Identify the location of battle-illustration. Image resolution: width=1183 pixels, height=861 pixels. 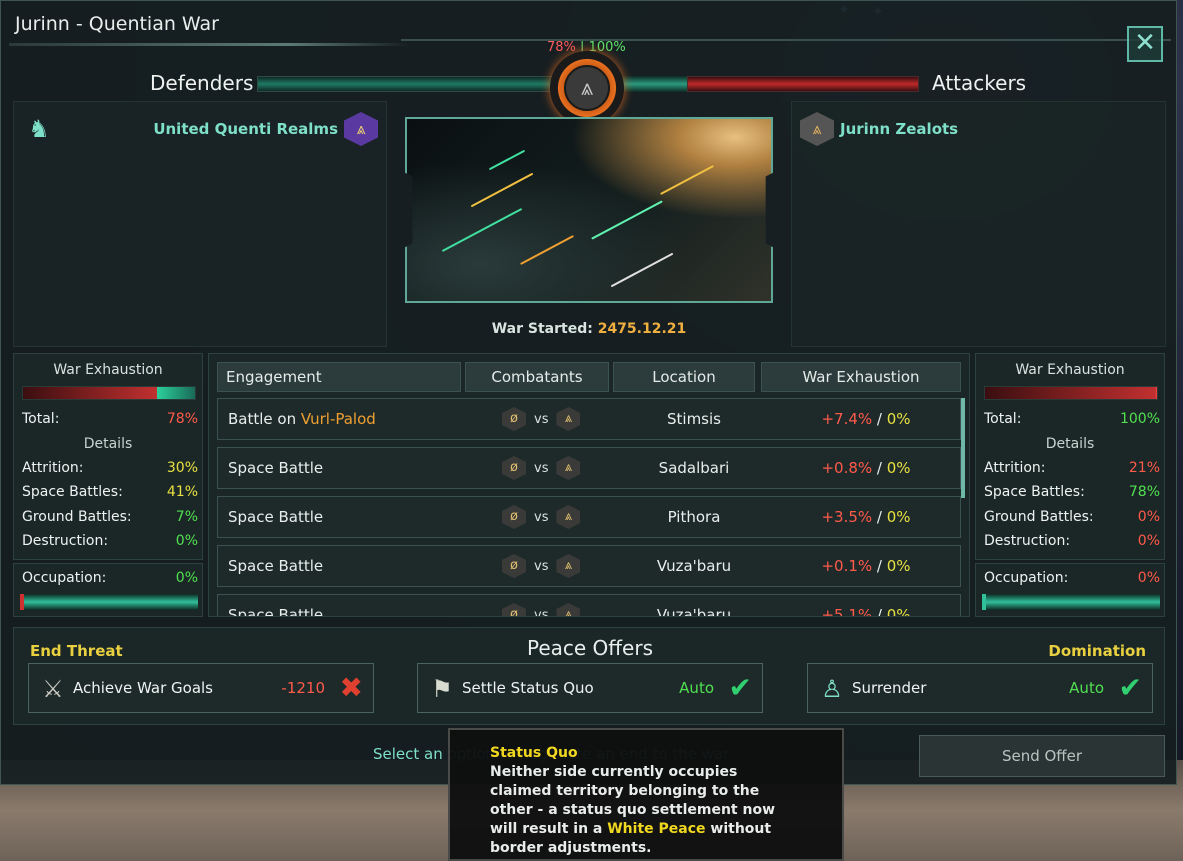
(589, 210).